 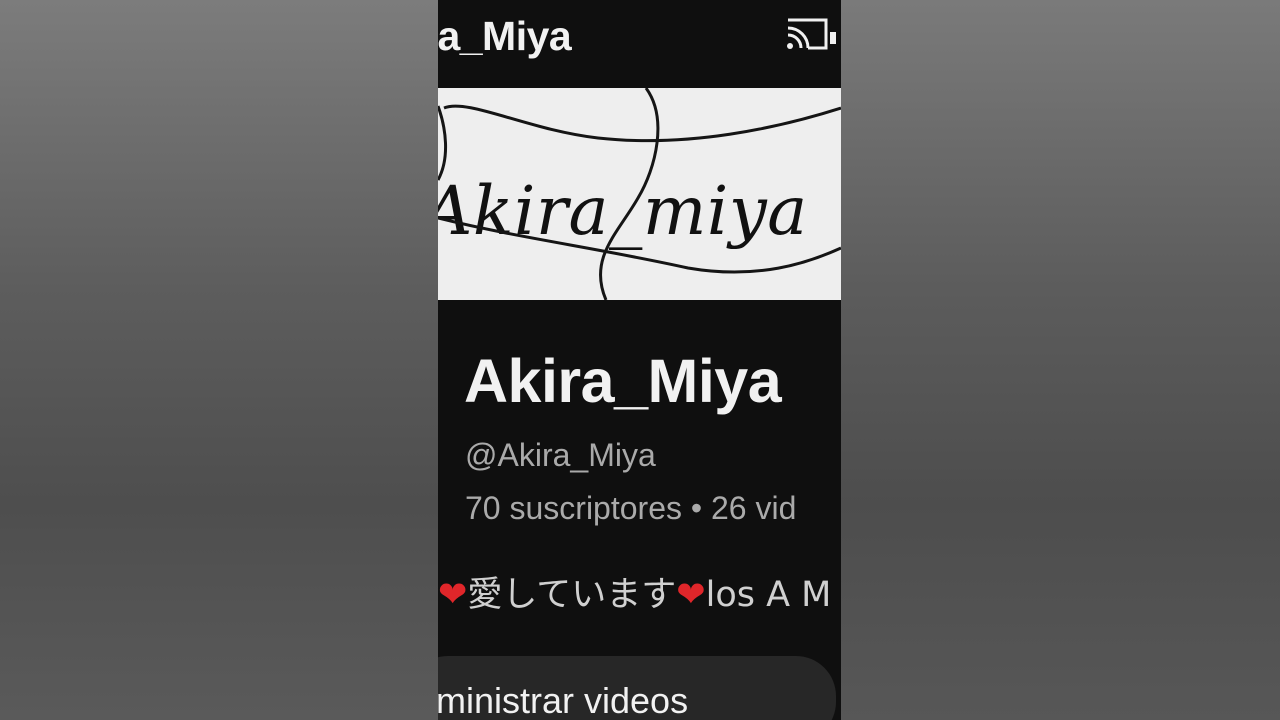 I want to click on manage-videos-label: ministrar videos, so click(x=563, y=700).